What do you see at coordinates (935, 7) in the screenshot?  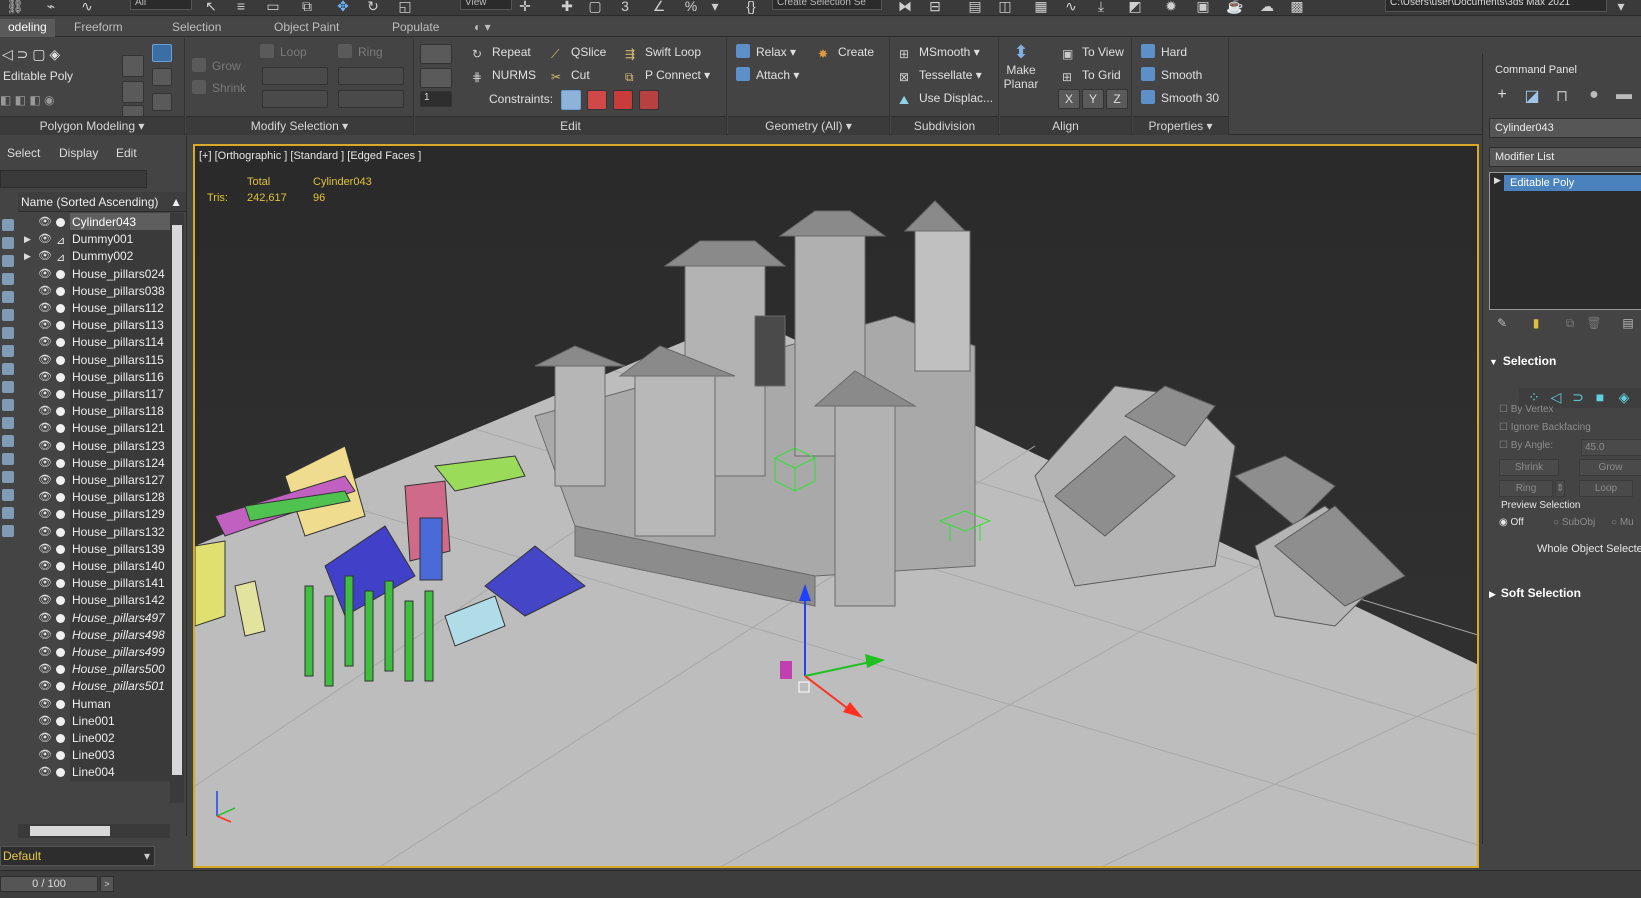 I see `align-icon: ⊟` at bounding box center [935, 7].